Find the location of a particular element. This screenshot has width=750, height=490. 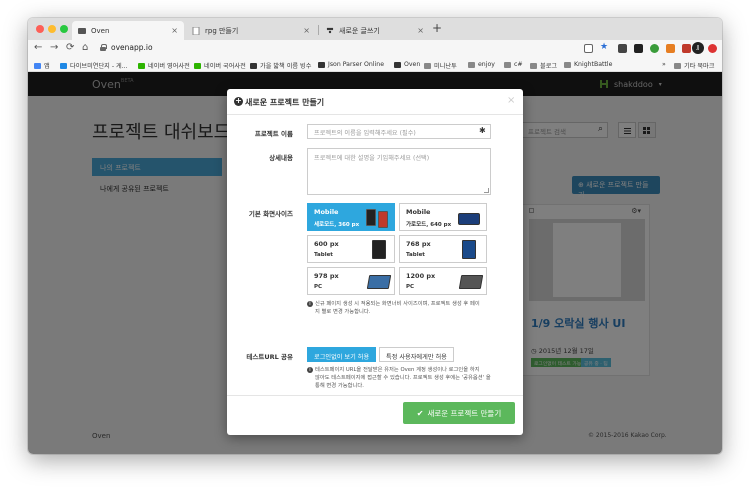

create-project-button: ✔ 새로운 프로젝트 만들기 is located at coordinates (459, 413).